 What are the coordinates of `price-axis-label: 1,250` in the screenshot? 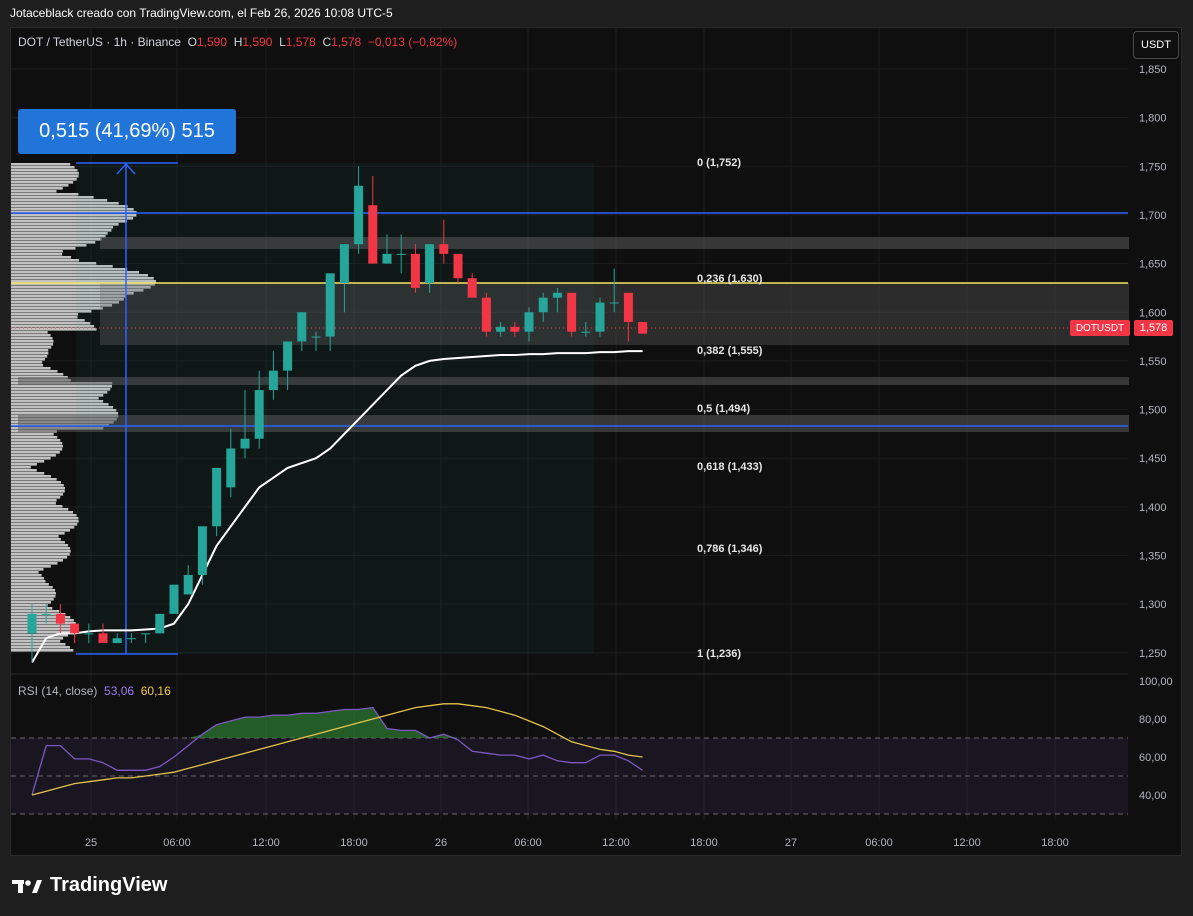 It's located at (1153, 654).